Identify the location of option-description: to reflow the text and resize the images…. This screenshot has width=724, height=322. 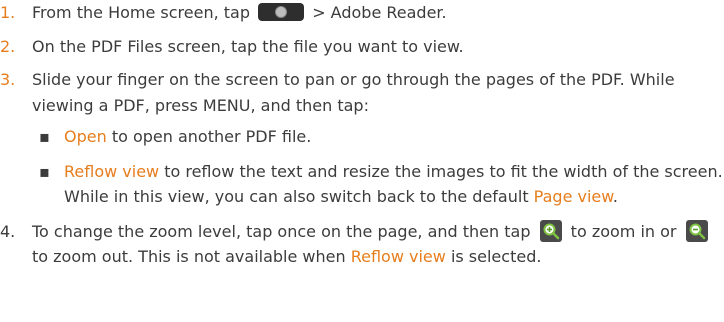
(393, 184).